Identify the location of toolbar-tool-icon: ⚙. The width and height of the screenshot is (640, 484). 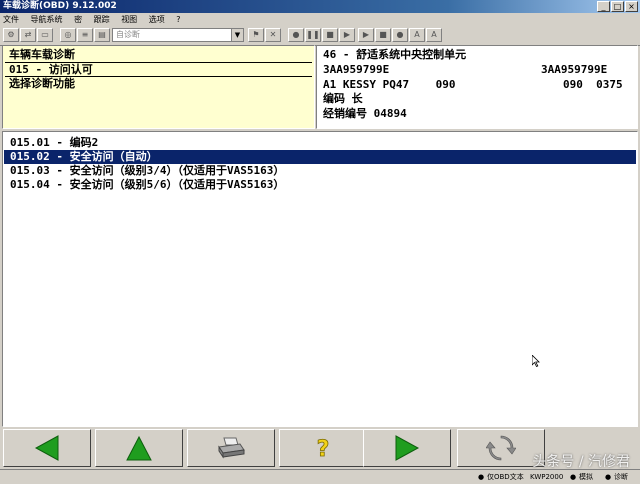
(11, 35).